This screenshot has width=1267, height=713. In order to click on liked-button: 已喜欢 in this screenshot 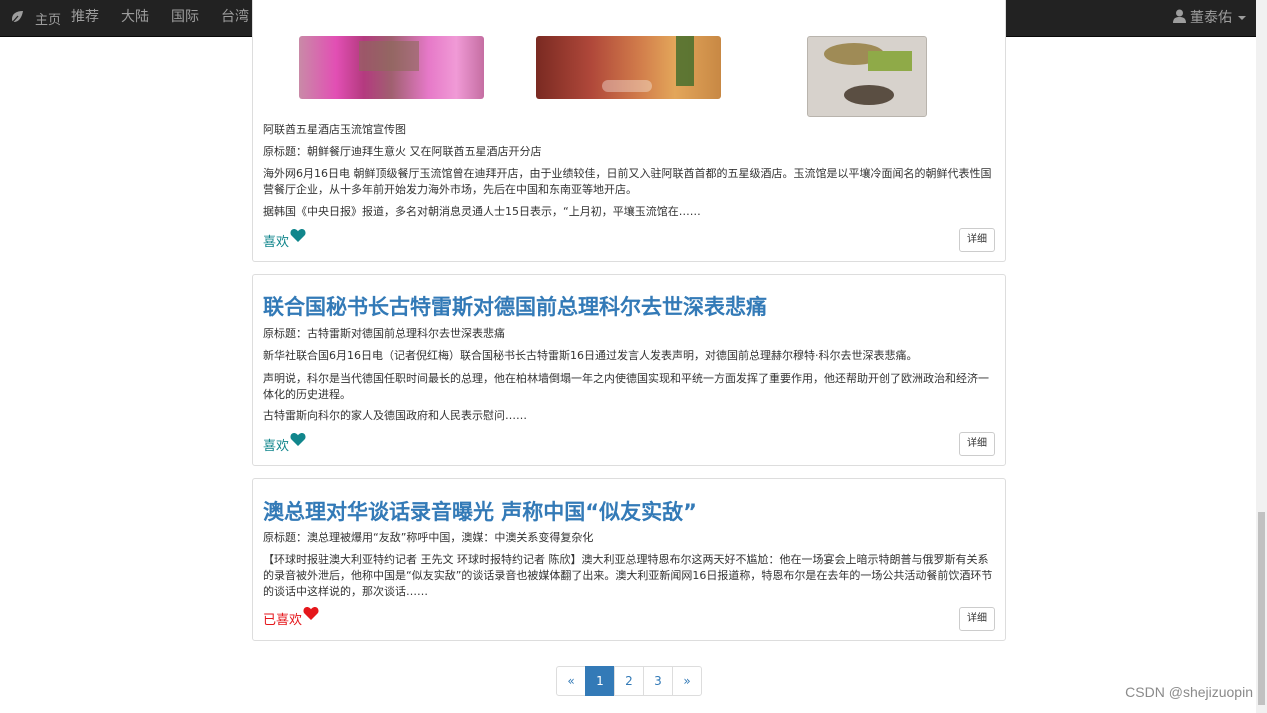, I will do `click(291, 617)`.